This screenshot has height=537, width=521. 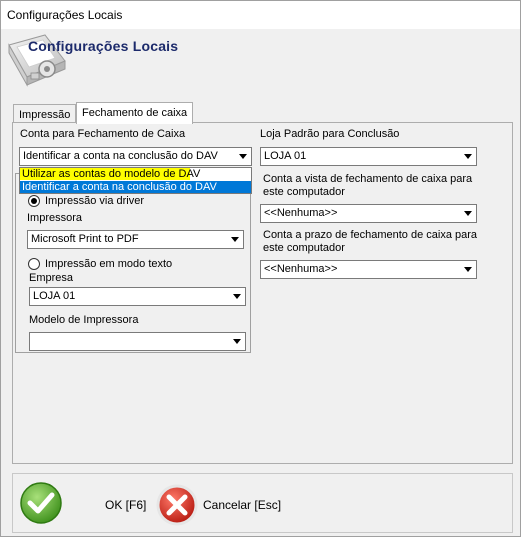 What do you see at coordinates (368, 156) in the screenshot?
I see `loja-padrao-combo: LOJA 01` at bounding box center [368, 156].